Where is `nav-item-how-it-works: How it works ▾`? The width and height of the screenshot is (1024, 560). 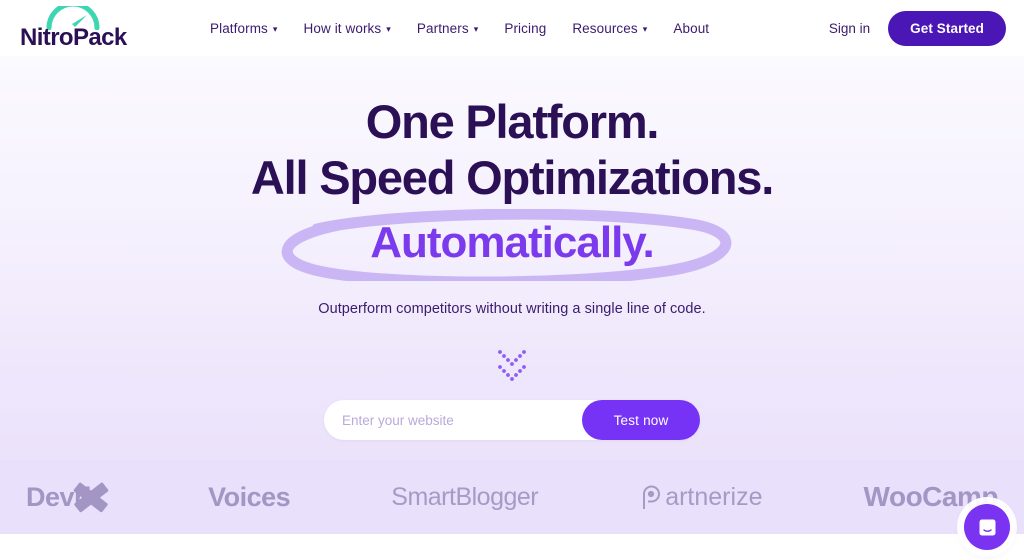
nav-item-how-it-works: How it works ▾ is located at coordinates (347, 28).